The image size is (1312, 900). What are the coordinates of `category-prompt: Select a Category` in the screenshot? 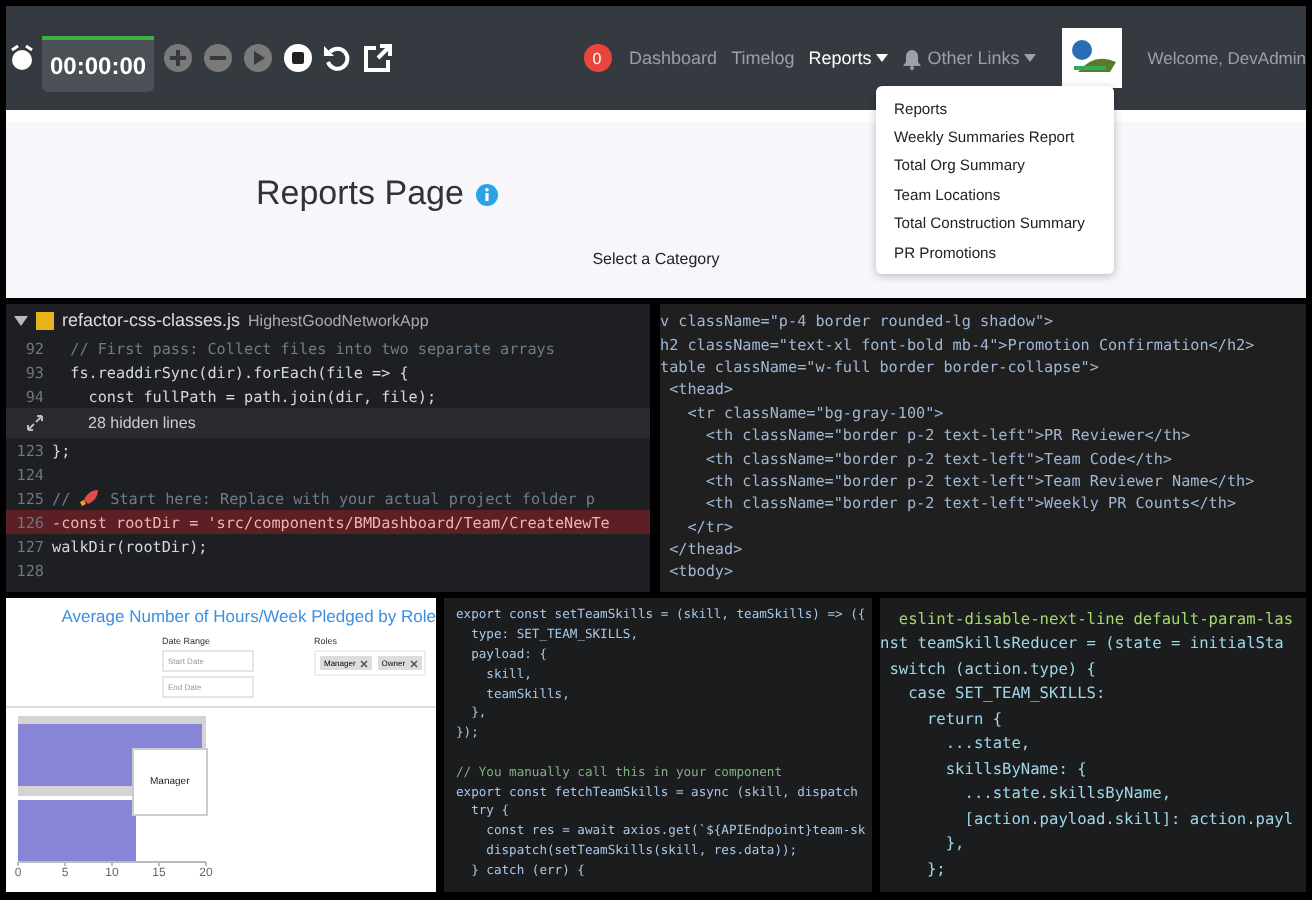 It's located at (656, 259).